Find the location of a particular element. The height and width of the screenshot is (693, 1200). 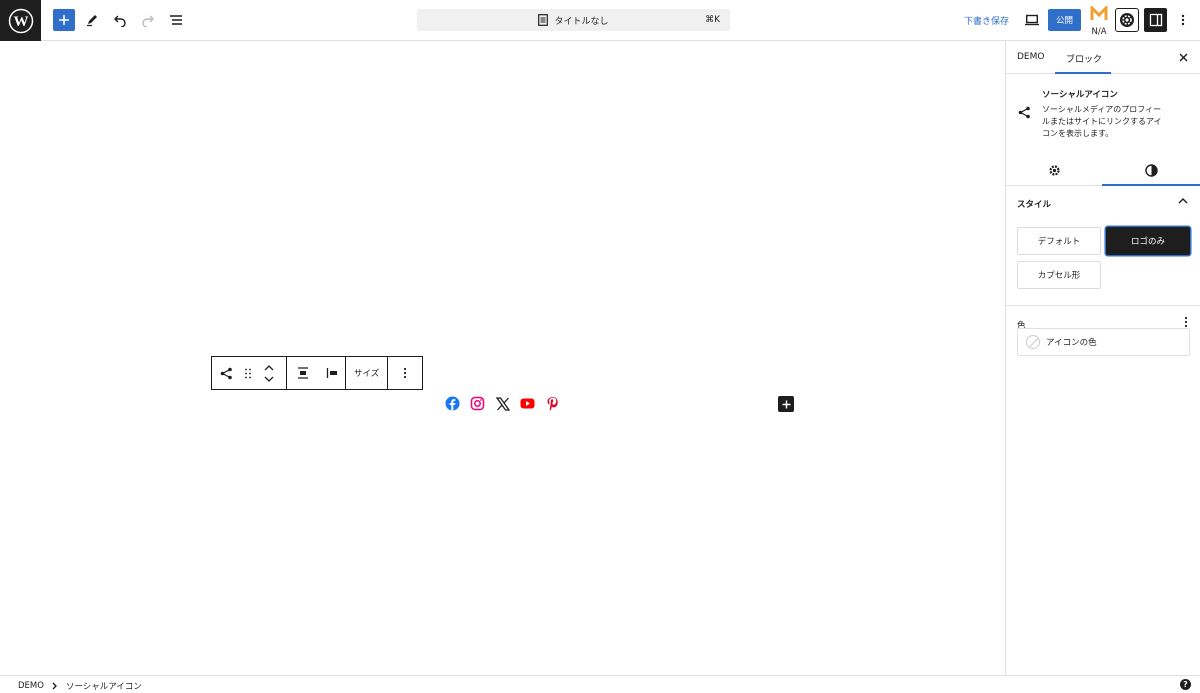

size-group: サイズ is located at coordinates (367, 373).